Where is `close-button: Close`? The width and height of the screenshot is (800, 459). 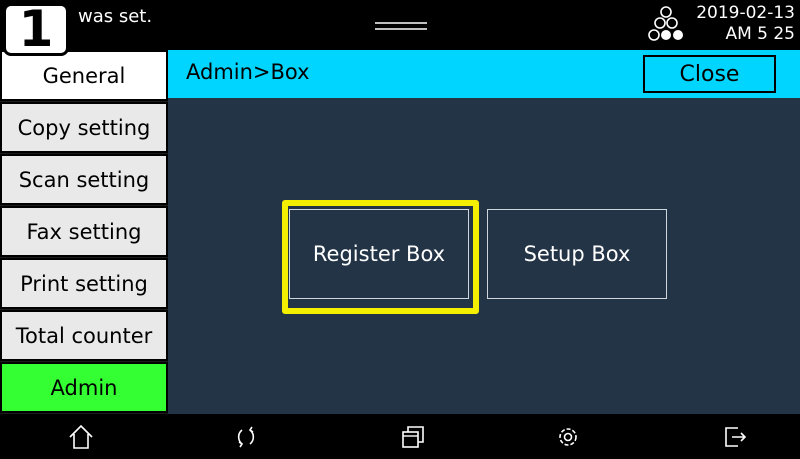 close-button: Close is located at coordinates (709, 74).